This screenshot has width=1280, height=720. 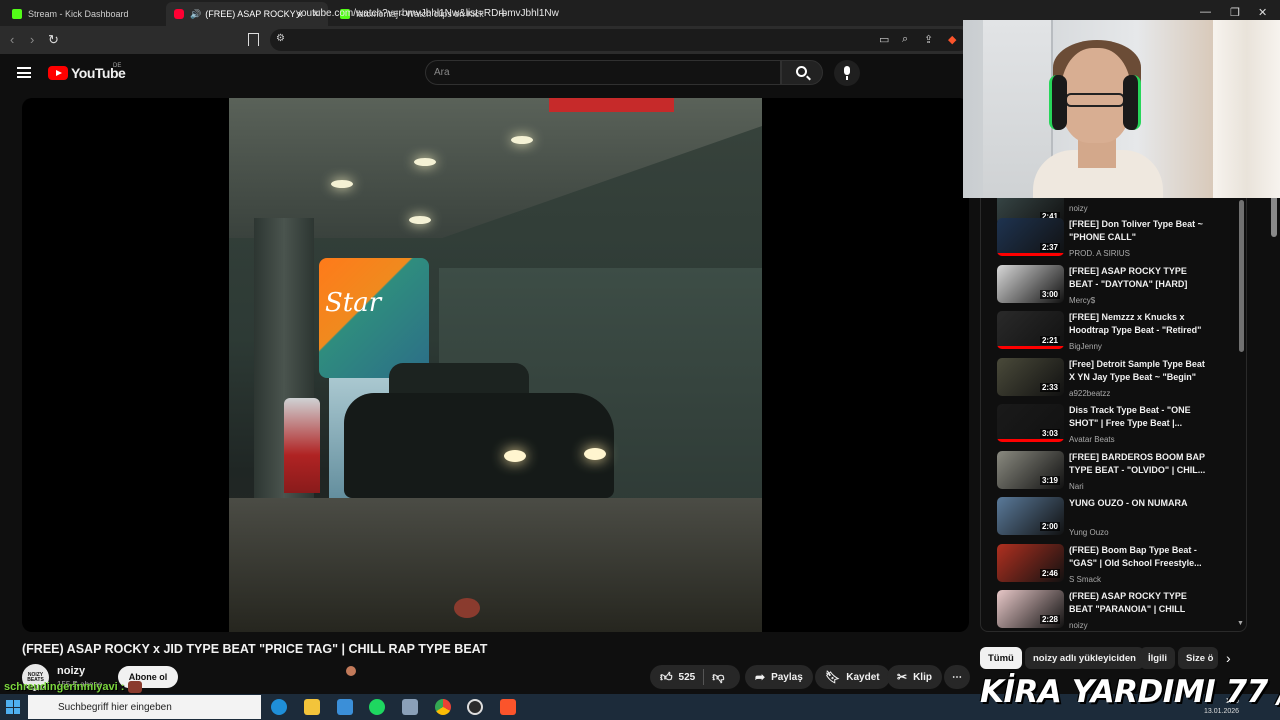 I want to click on like-icon: 👍︎, so click(x=666, y=677).